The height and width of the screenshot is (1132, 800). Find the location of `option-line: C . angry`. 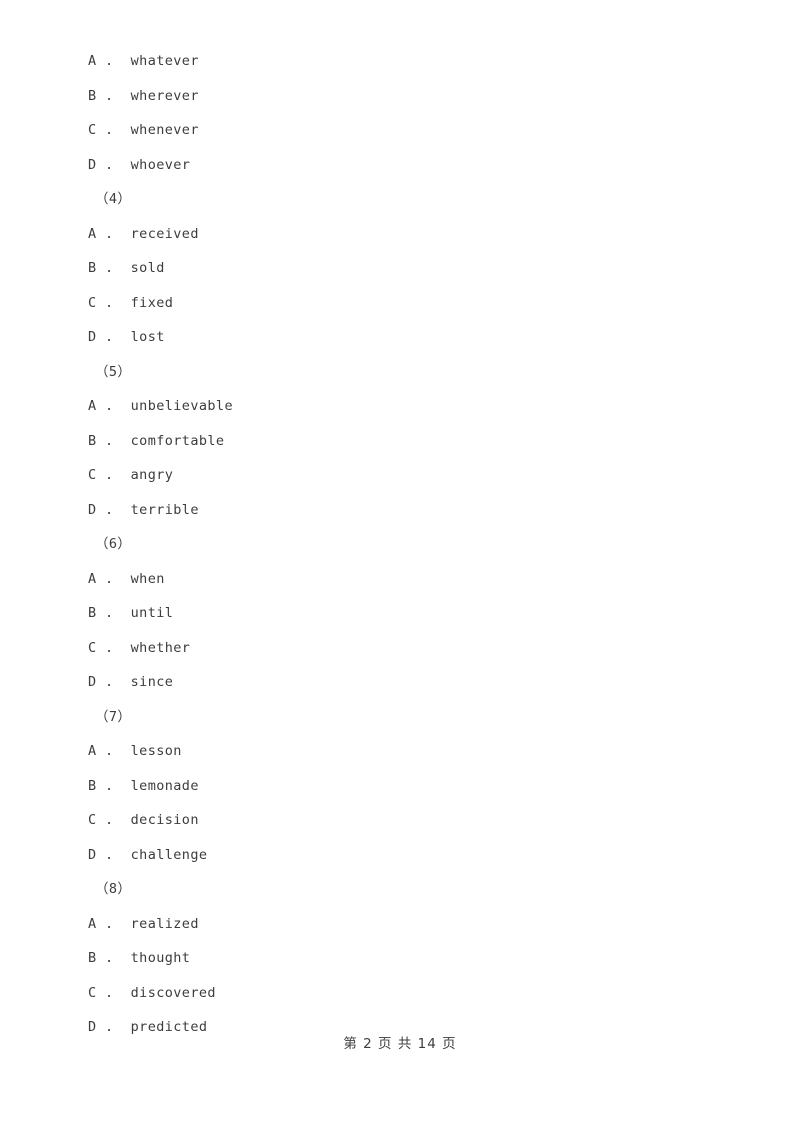

option-line: C . angry is located at coordinates (131, 475).